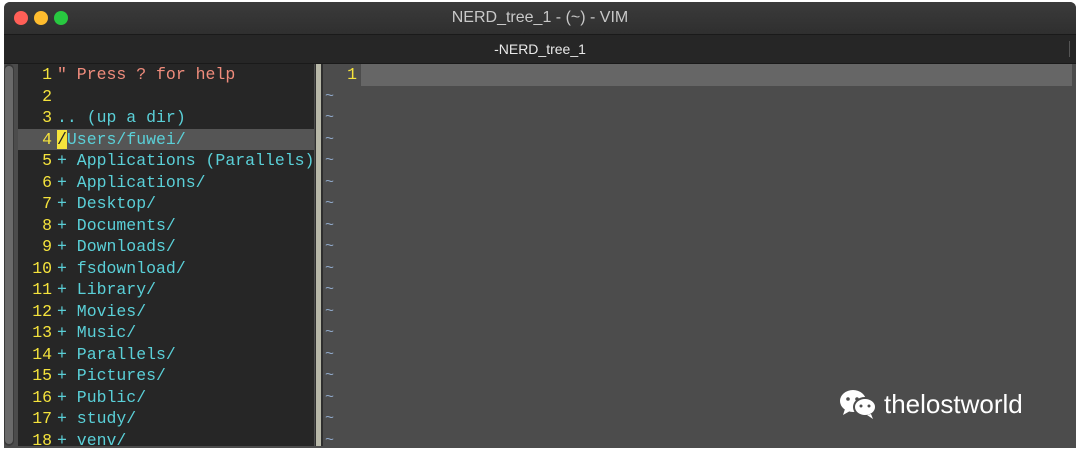  What do you see at coordinates (106, 290) in the screenshot?
I see `tree-entry: + Library/` at bounding box center [106, 290].